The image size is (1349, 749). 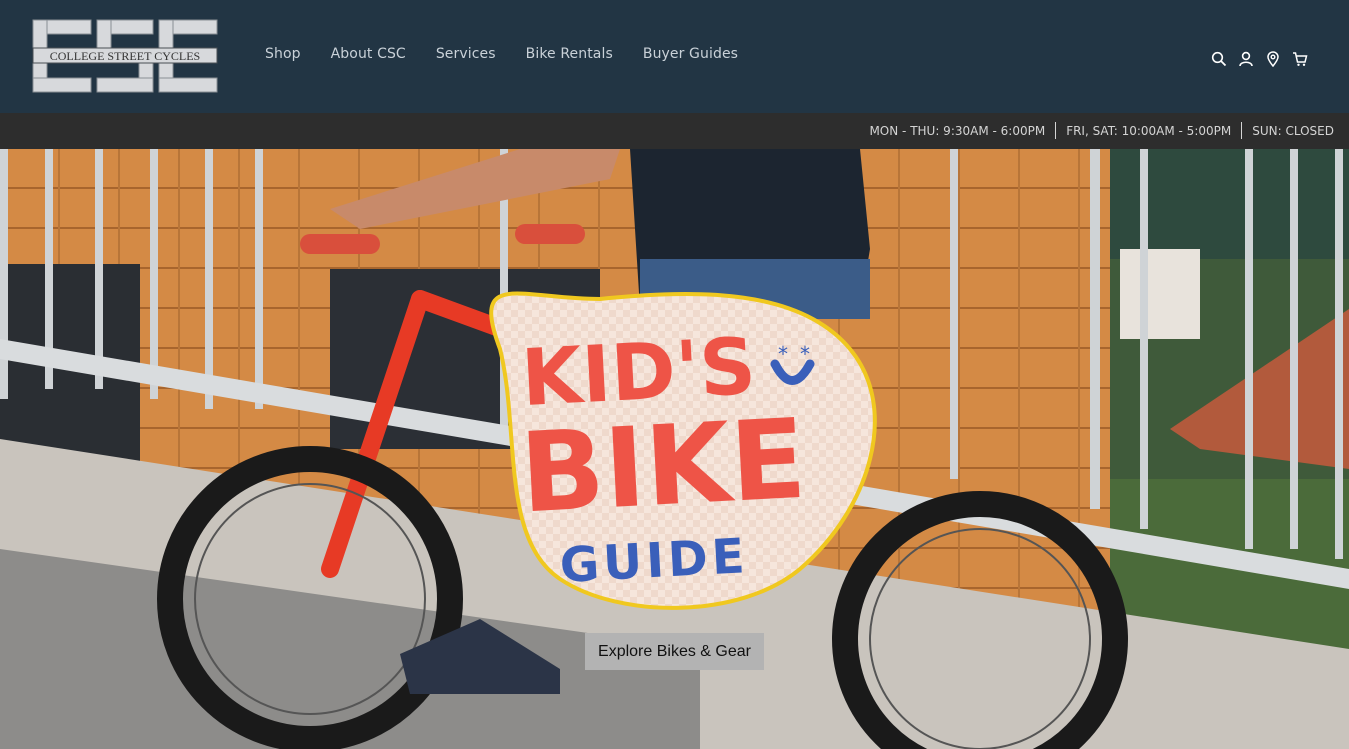 What do you see at coordinates (662, 466) in the screenshot?
I see `badge-text-bike: BIKE` at bounding box center [662, 466].